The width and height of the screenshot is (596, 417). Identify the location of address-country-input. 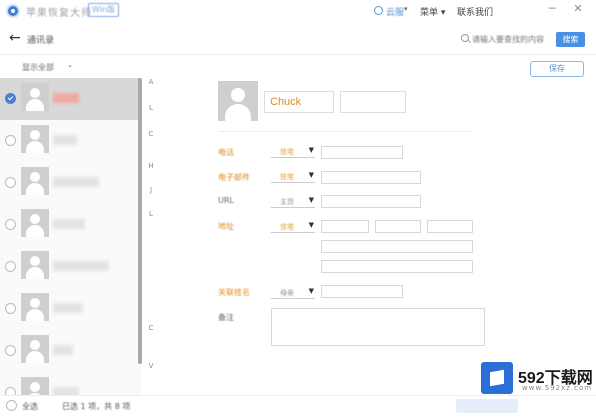
(345, 226).